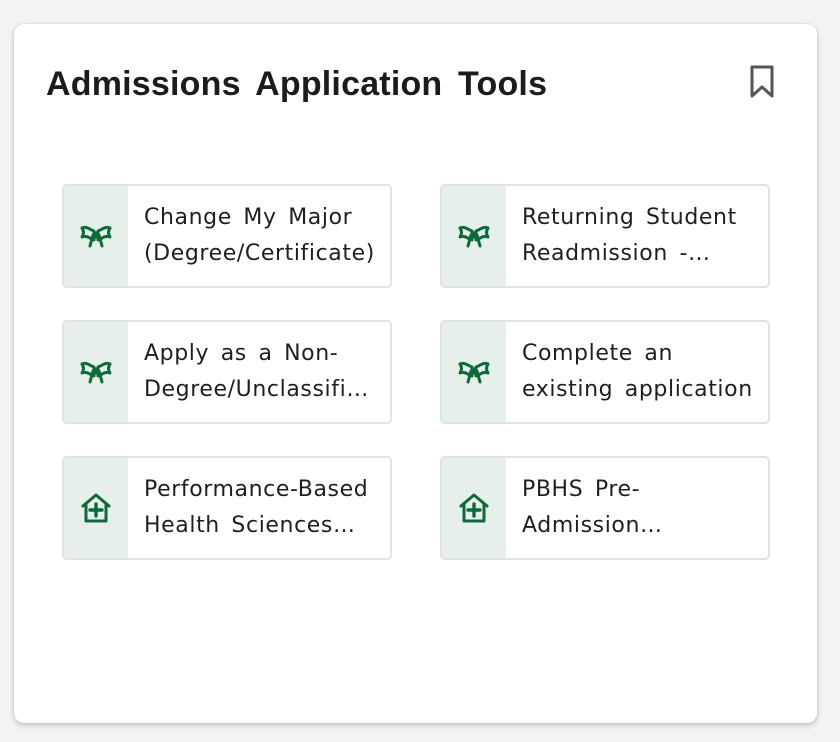  Describe the element at coordinates (581, 507) in the screenshot. I see `tool-label: PBHS Pre-Admission Application` at that location.